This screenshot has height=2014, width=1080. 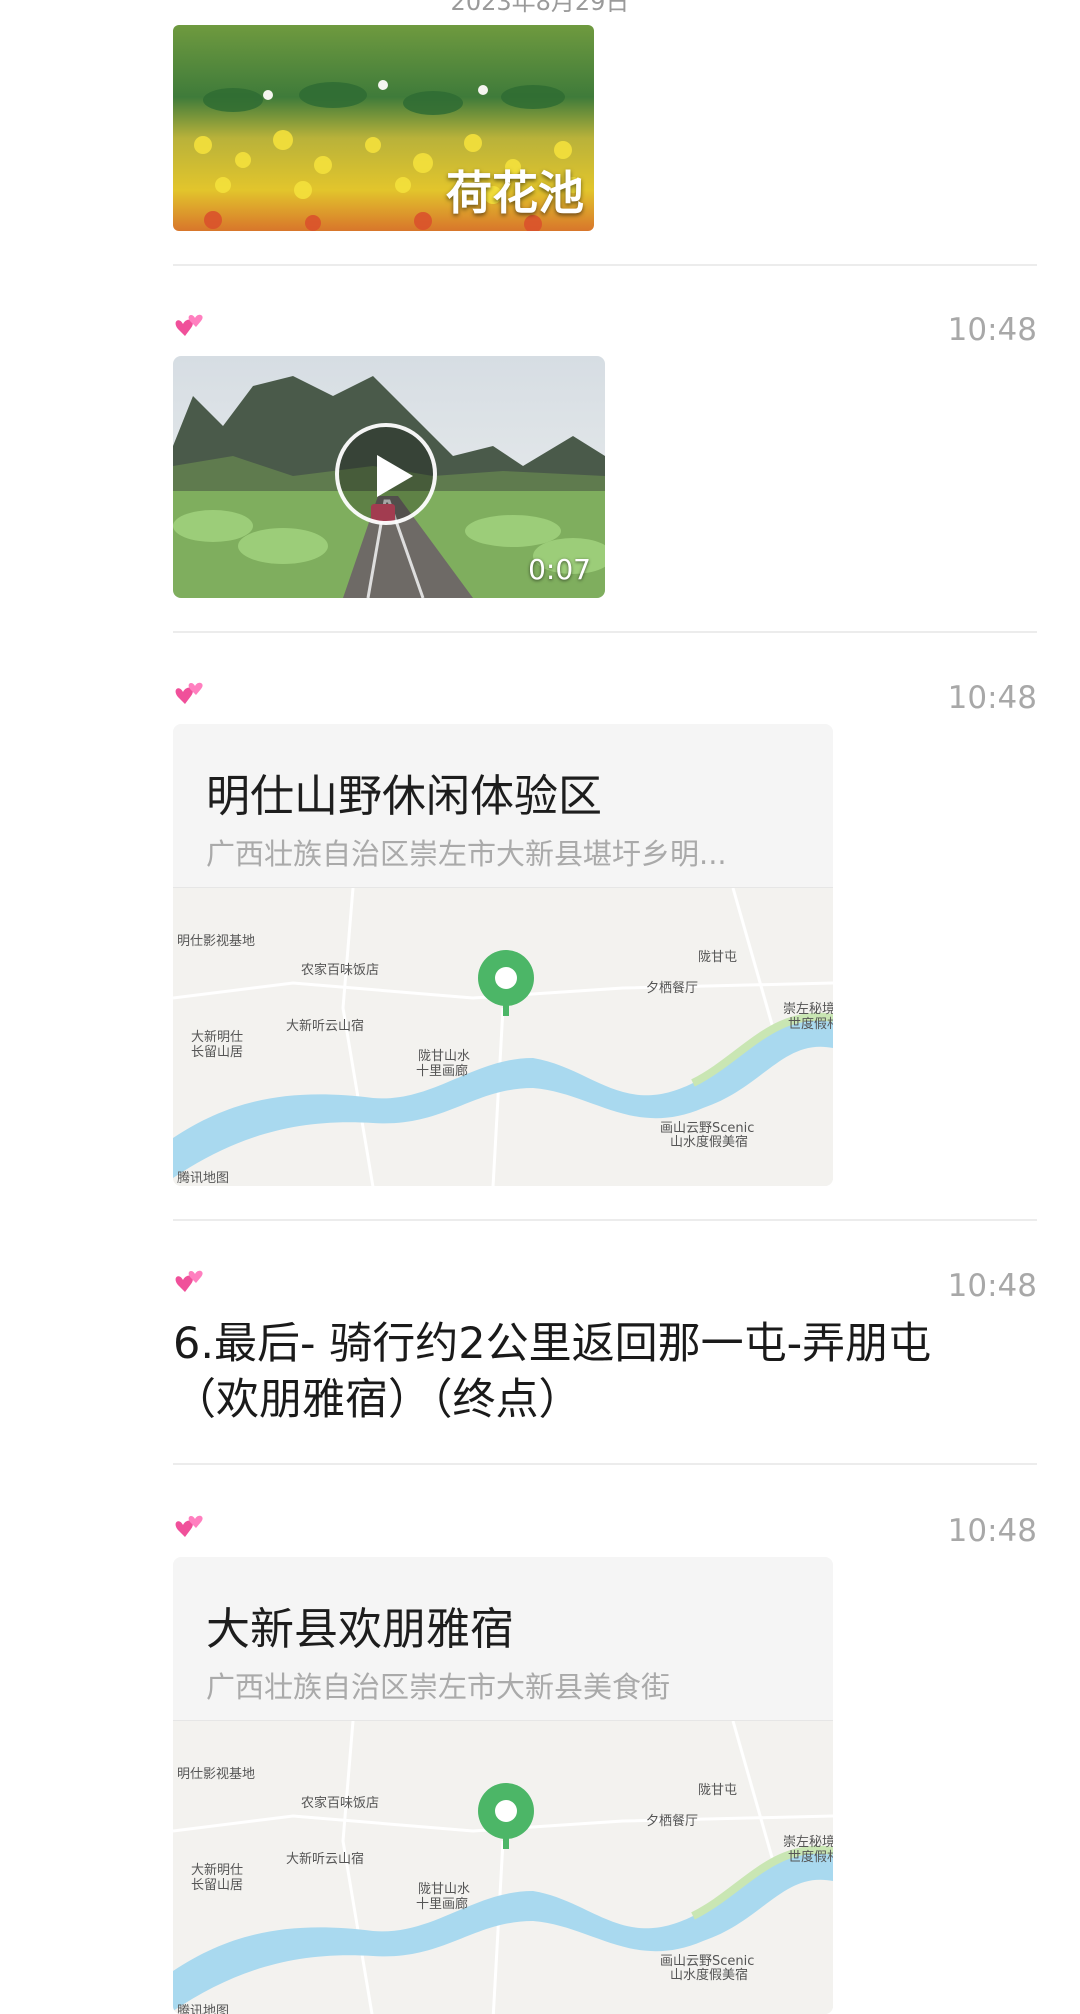 I want to click on lotus-pond-image: 荷花池, so click(x=383, y=128).